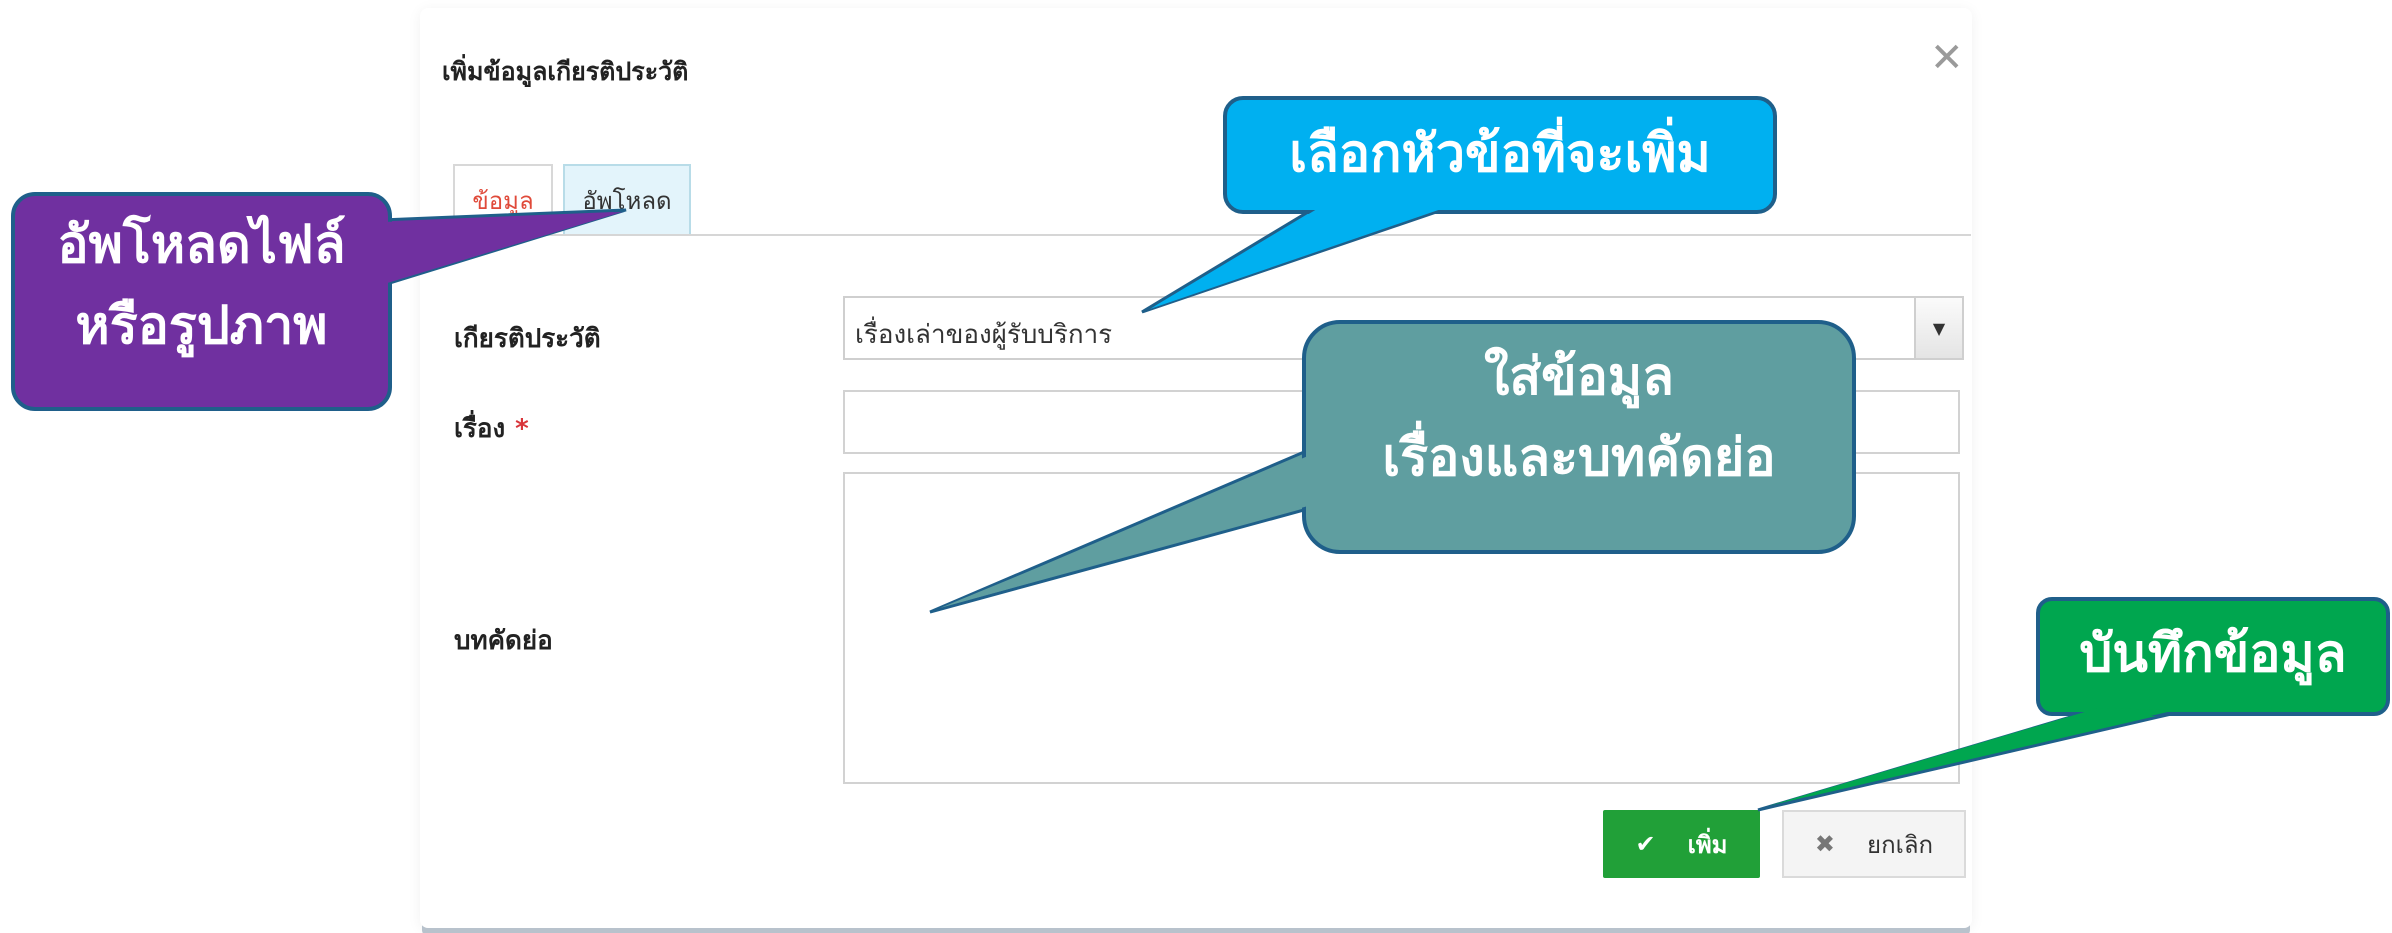 The image size is (2392, 933). What do you see at coordinates (1579, 377) in the screenshot?
I see `fill-callout-line1: ใส่ข้อมูล` at bounding box center [1579, 377].